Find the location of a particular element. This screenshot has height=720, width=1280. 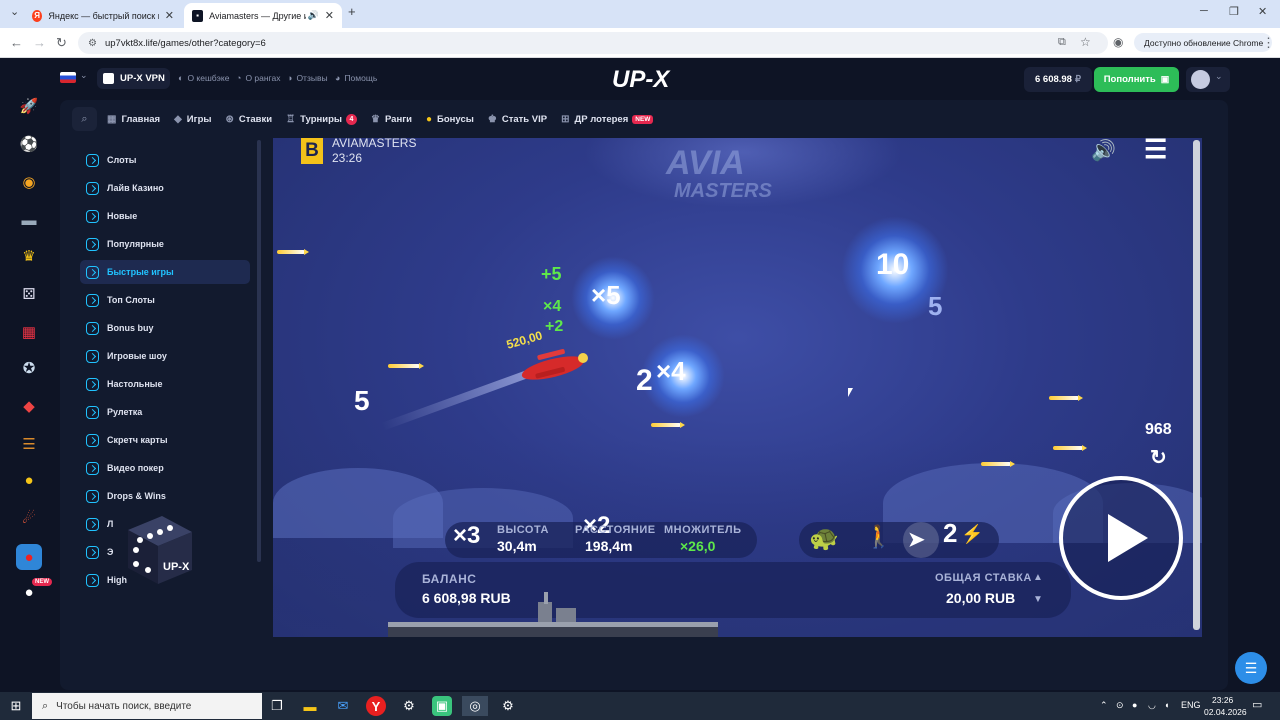

yandex-browser-icon: Y is located at coordinates (376, 706).